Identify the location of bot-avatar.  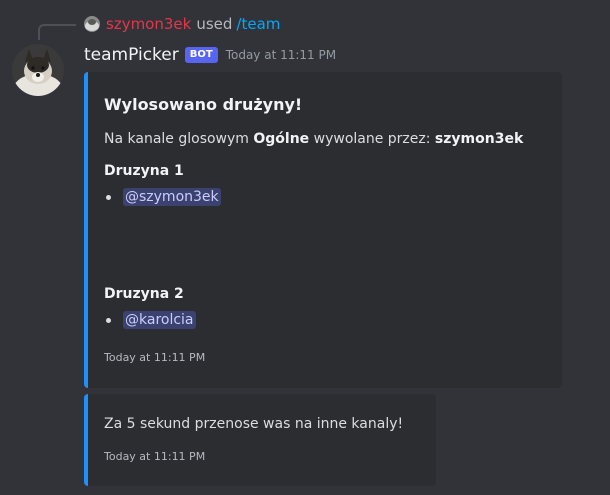
(38, 70).